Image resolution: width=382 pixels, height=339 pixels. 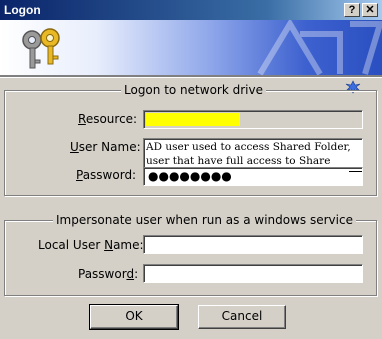 I want to click on close-icon: ✕, so click(x=370, y=10).